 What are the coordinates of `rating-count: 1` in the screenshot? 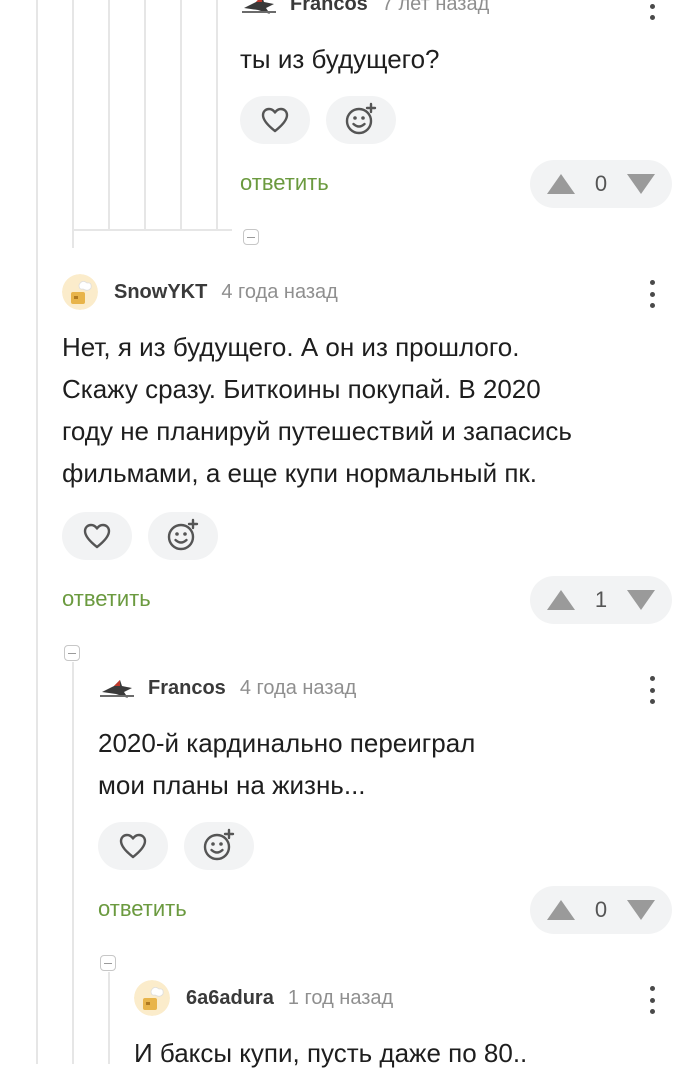 It's located at (601, 599).